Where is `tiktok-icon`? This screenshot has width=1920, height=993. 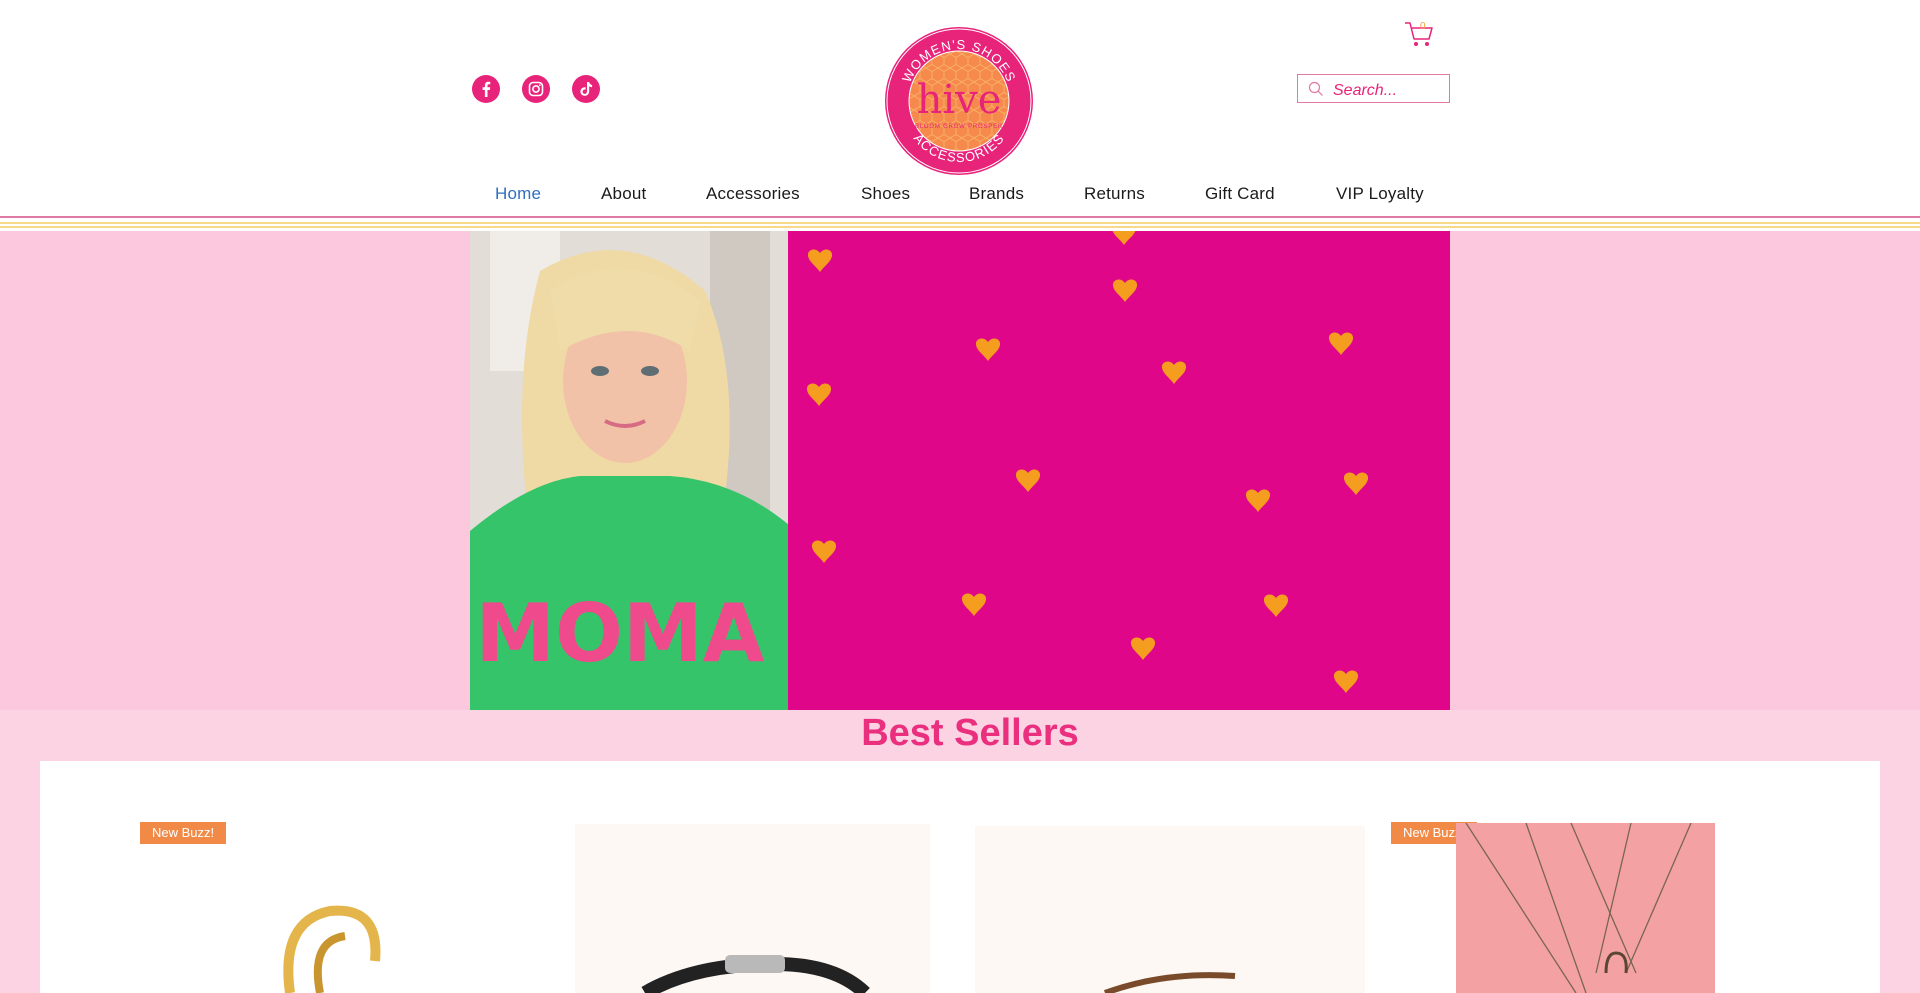 tiktok-icon is located at coordinates (586, 89).